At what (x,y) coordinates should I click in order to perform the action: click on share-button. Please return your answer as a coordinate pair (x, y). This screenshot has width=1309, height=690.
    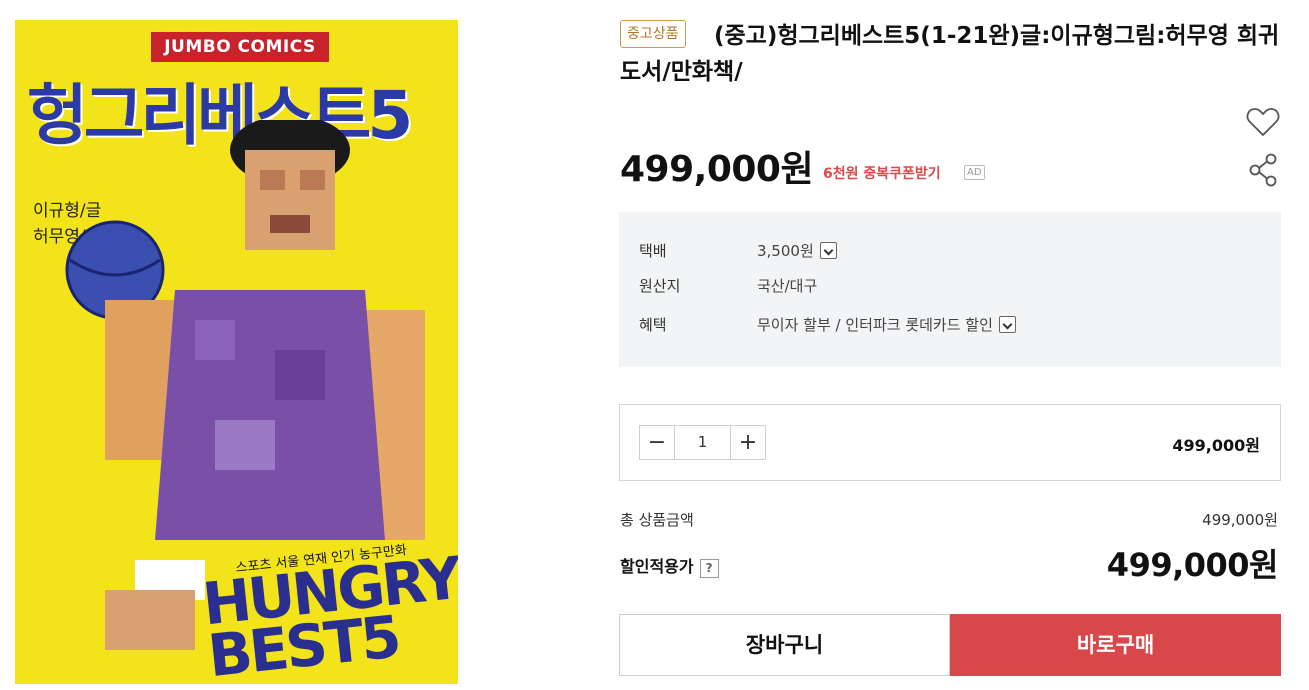
    Looking at the image, I should click on (1263, 170).